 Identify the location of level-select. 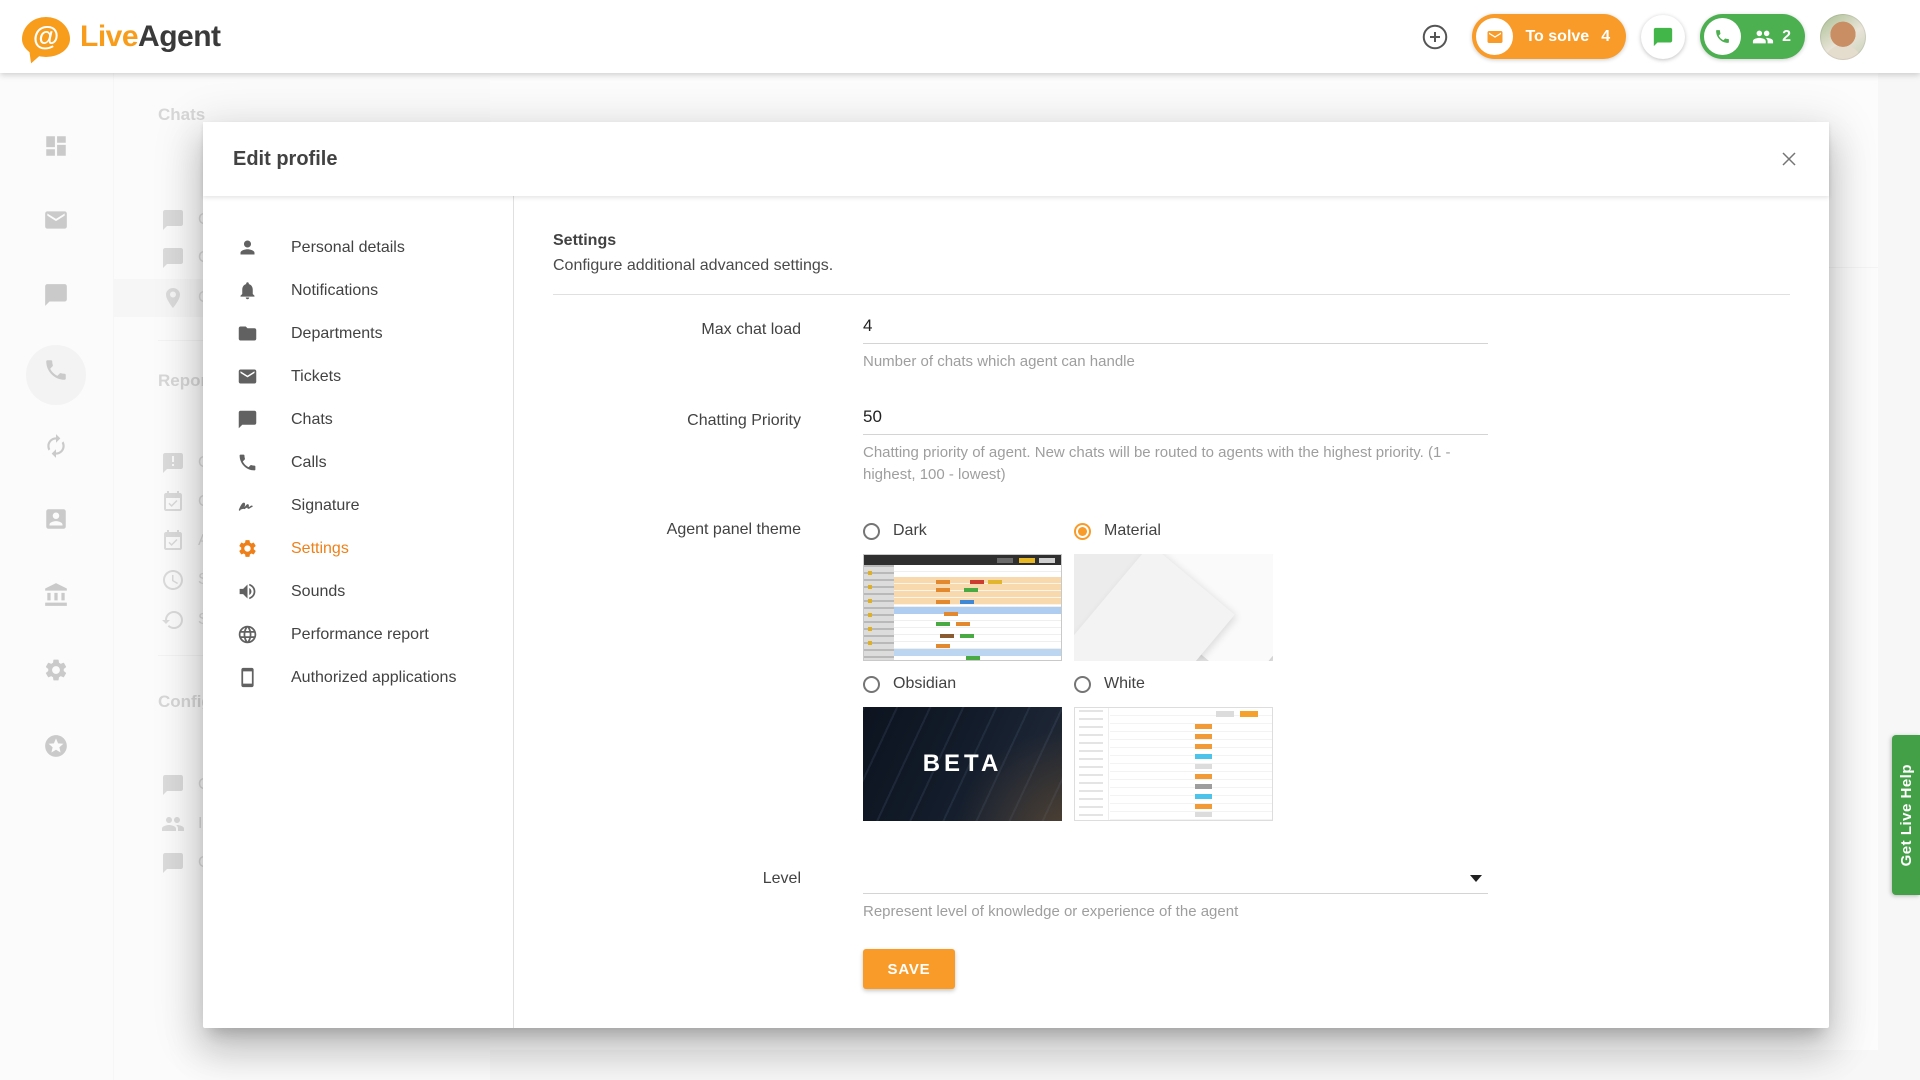
(1175, 879).